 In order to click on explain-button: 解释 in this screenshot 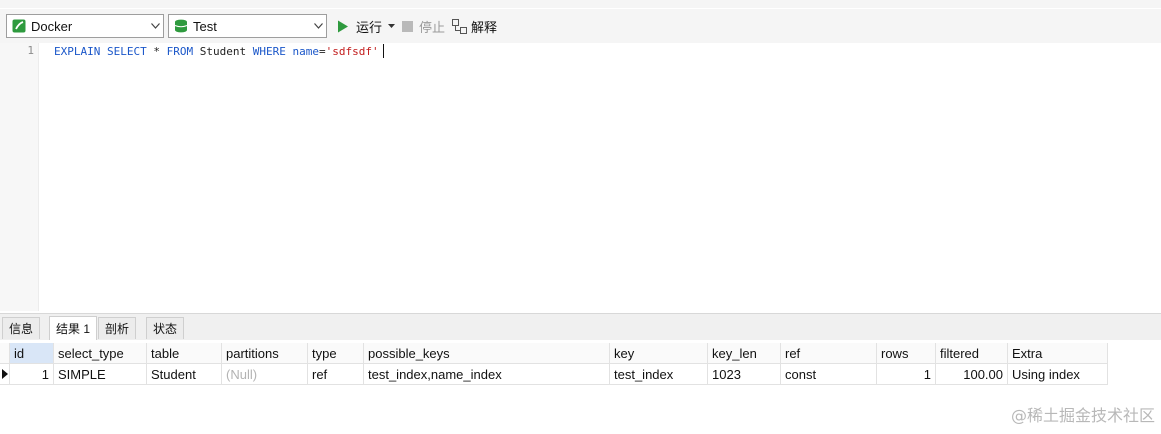, I will do `click(474, 26)`.